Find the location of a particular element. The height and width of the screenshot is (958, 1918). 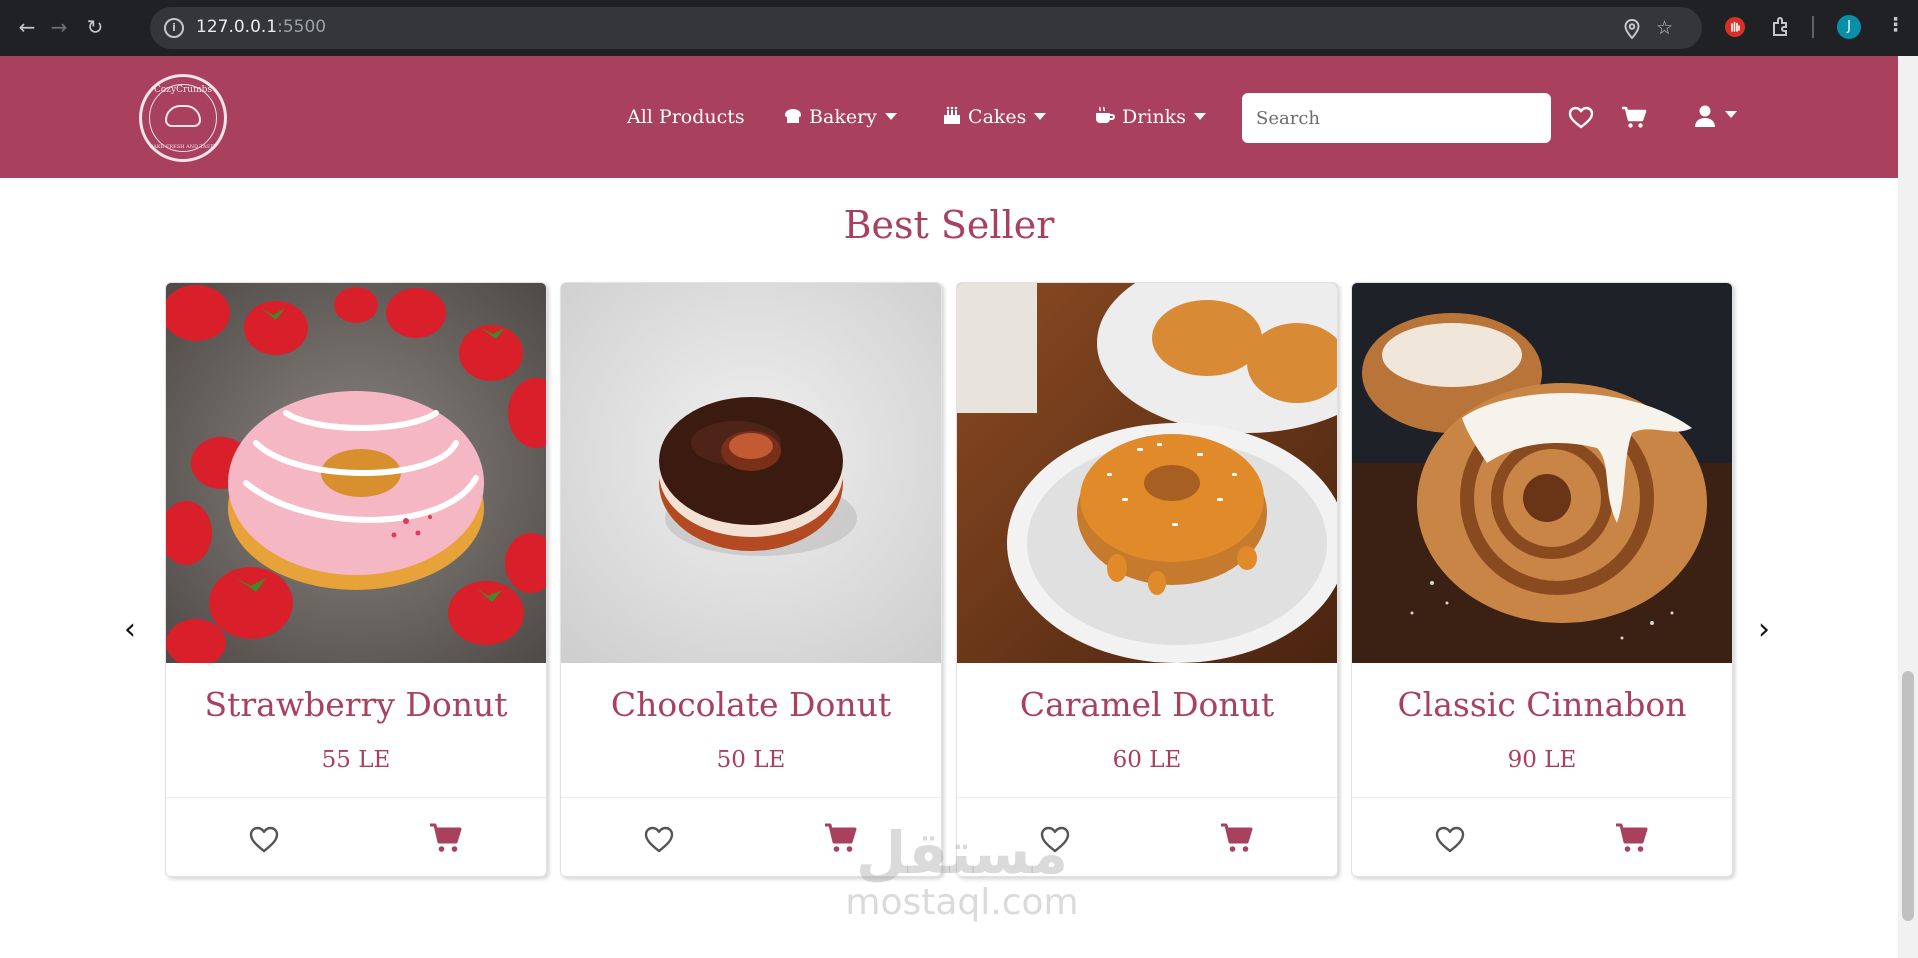

url-text: 127.0.0.1:5500 is located at coordinates (261, 27).